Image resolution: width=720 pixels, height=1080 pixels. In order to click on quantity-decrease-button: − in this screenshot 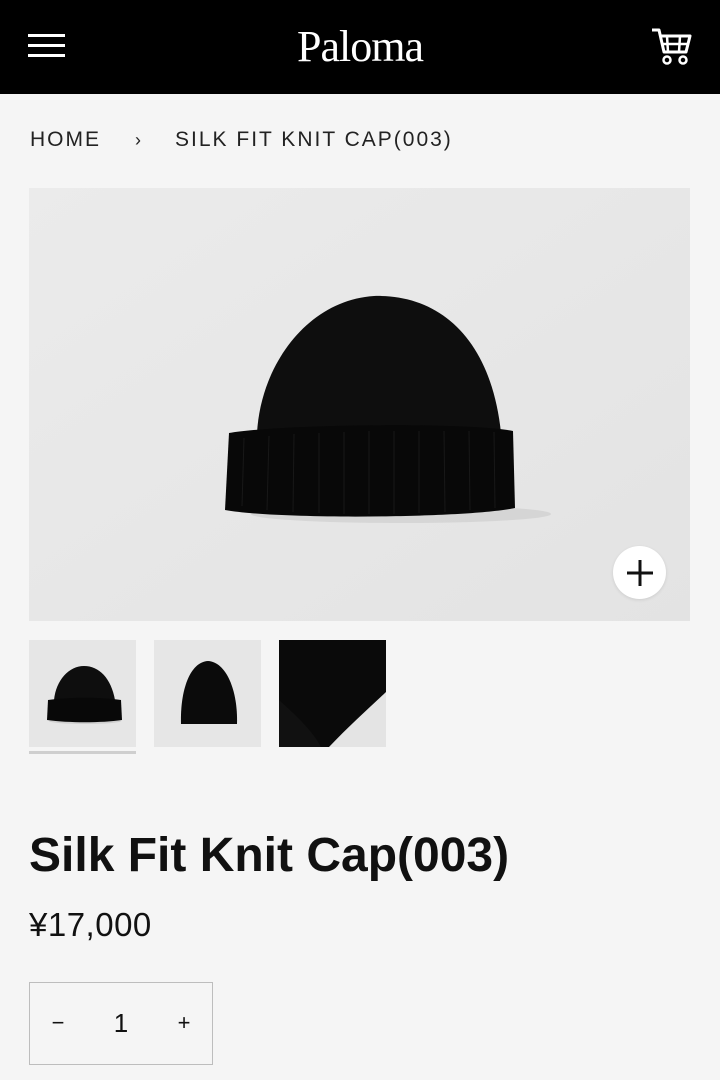, I will do `click(58, 1023)`.